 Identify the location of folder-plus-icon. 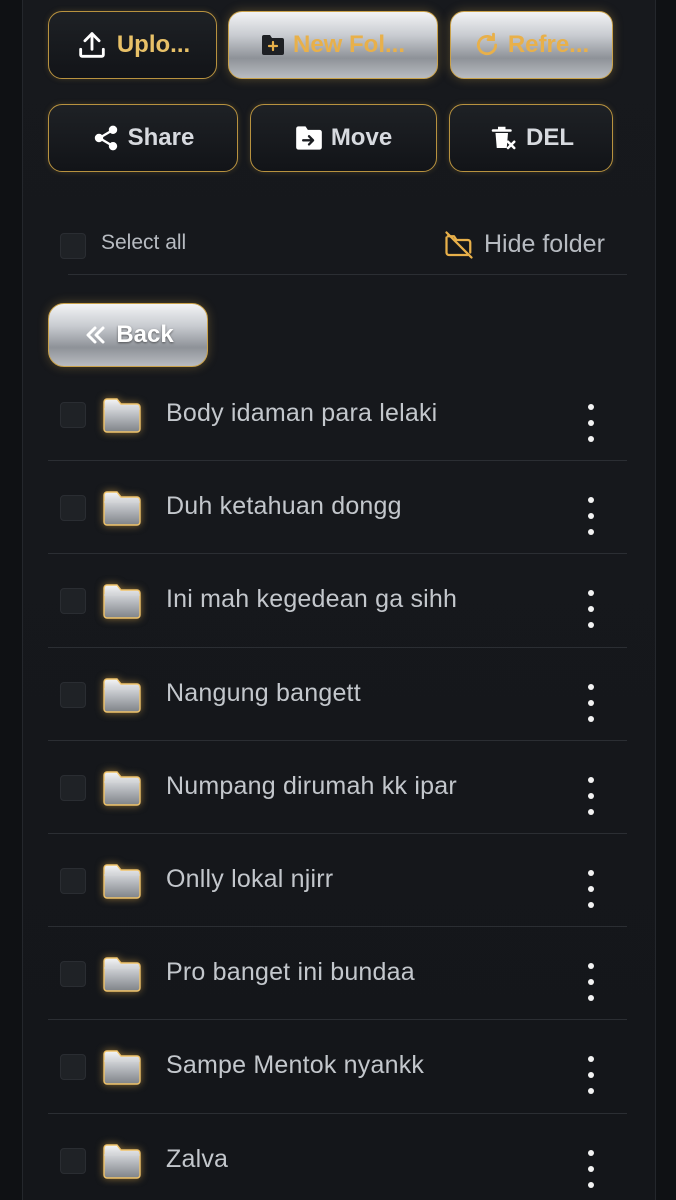
(273, 45).